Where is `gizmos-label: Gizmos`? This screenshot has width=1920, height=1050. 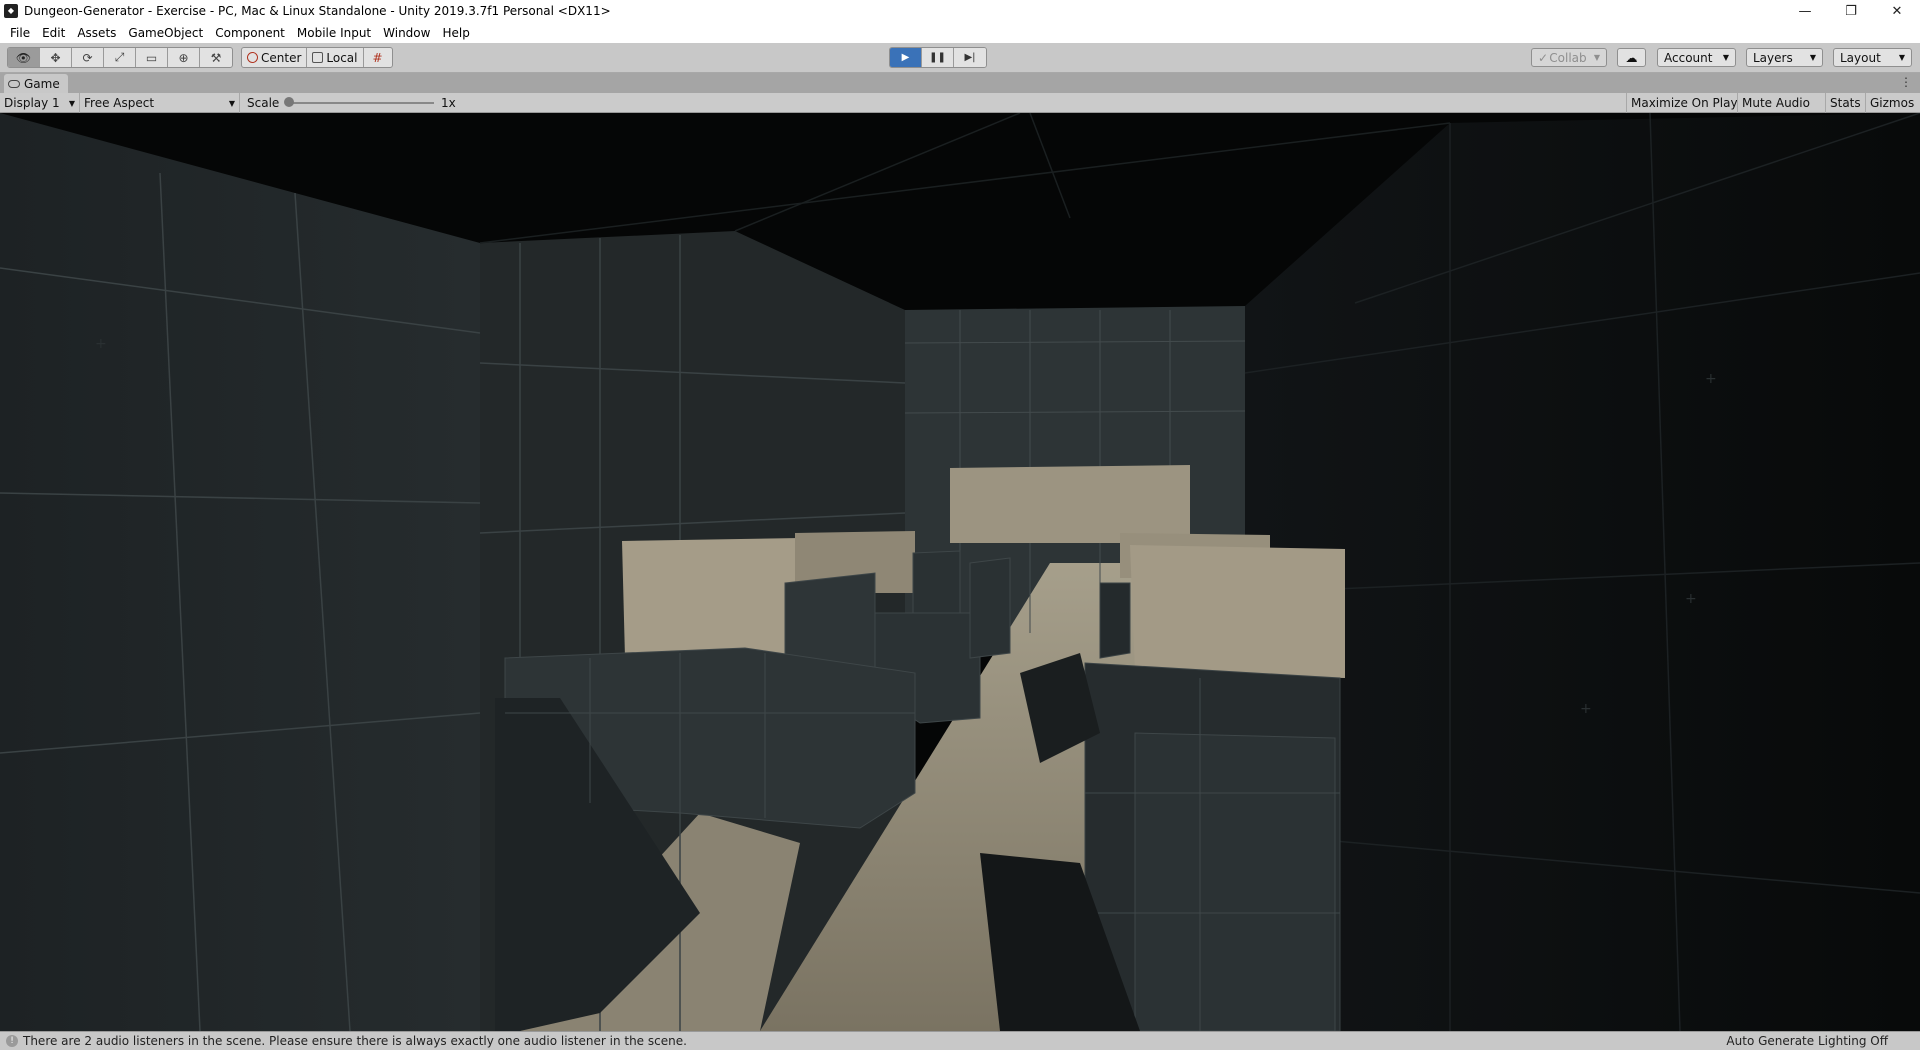 gizmos-label: Gizmos is located at coordinates (1892, 103).